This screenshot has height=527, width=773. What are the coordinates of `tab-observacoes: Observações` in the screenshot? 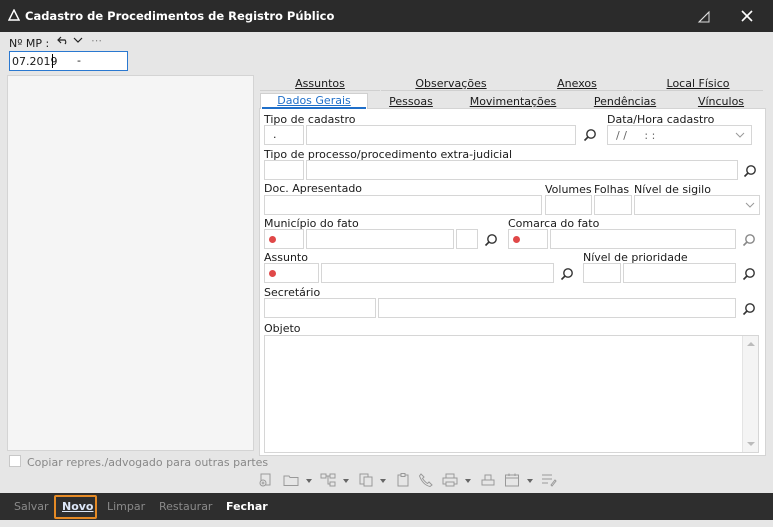 It's located at (451, 84).